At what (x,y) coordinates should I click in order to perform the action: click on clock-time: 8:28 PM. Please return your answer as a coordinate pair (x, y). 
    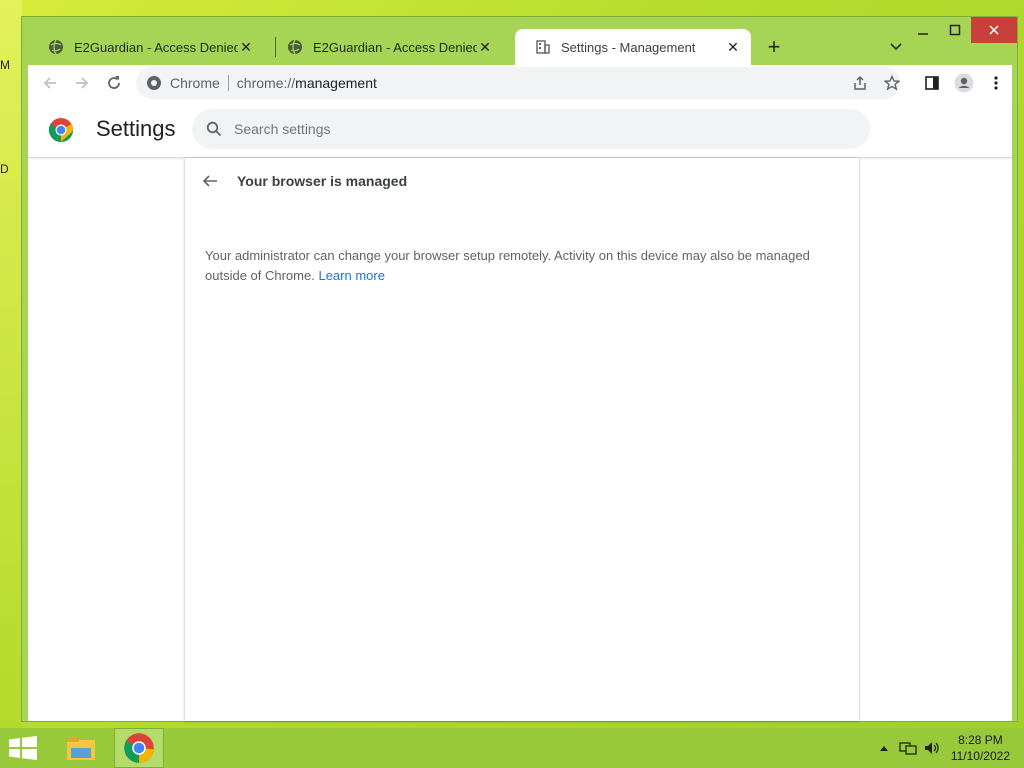
    Looking at the image, I should click on (980, 740).